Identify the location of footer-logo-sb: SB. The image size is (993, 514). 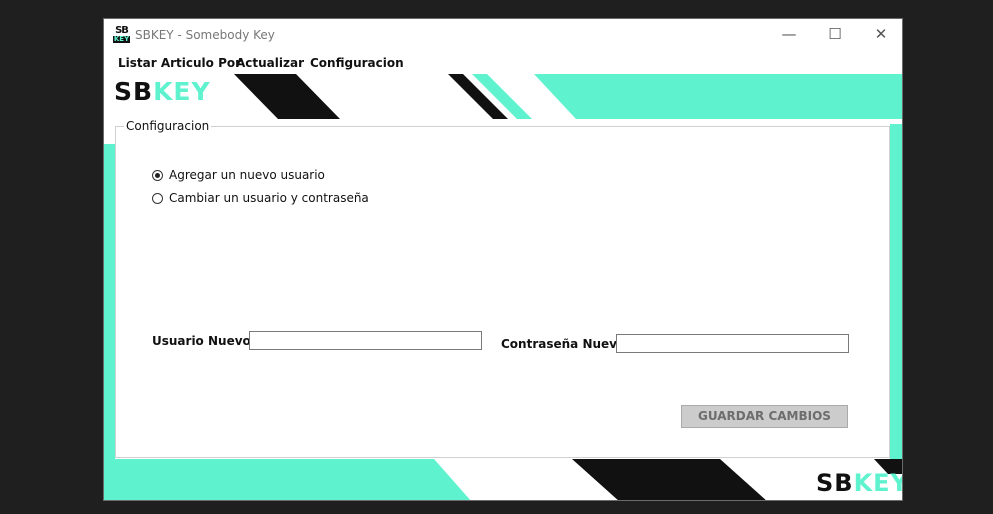
(835, 483).